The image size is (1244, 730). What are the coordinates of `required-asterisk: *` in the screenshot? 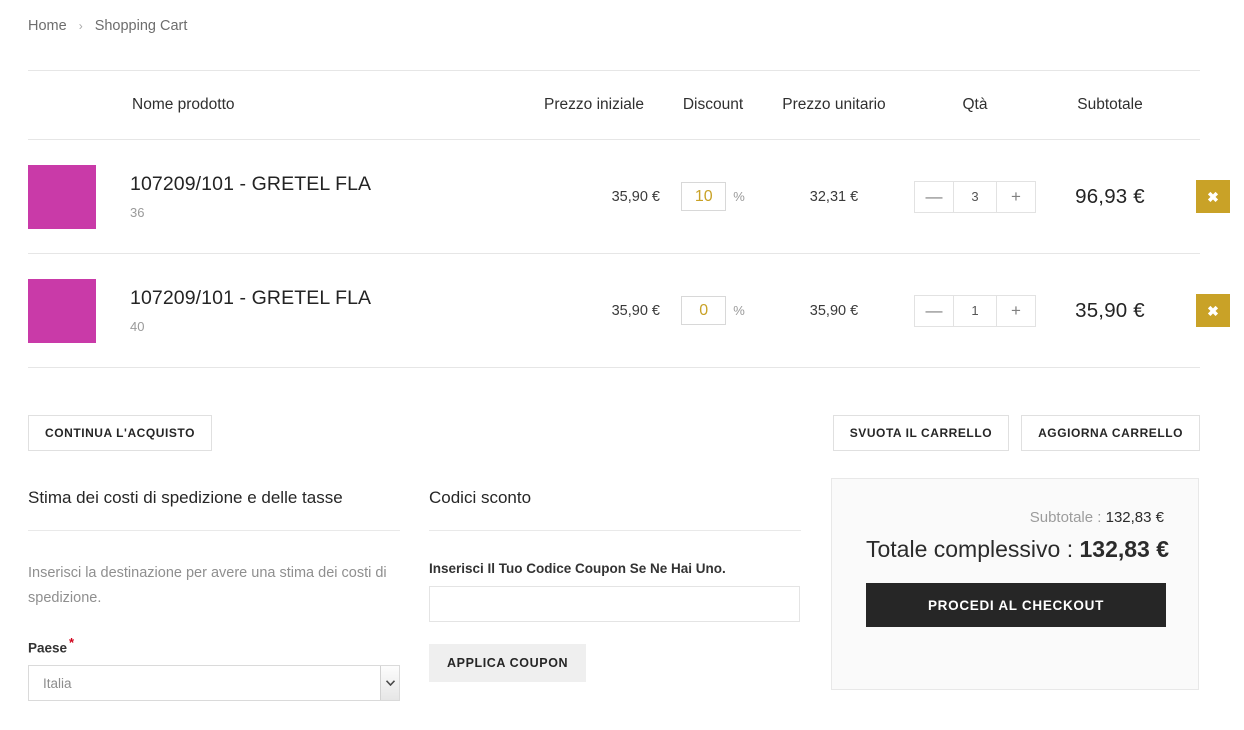 It's located at (72, 642).